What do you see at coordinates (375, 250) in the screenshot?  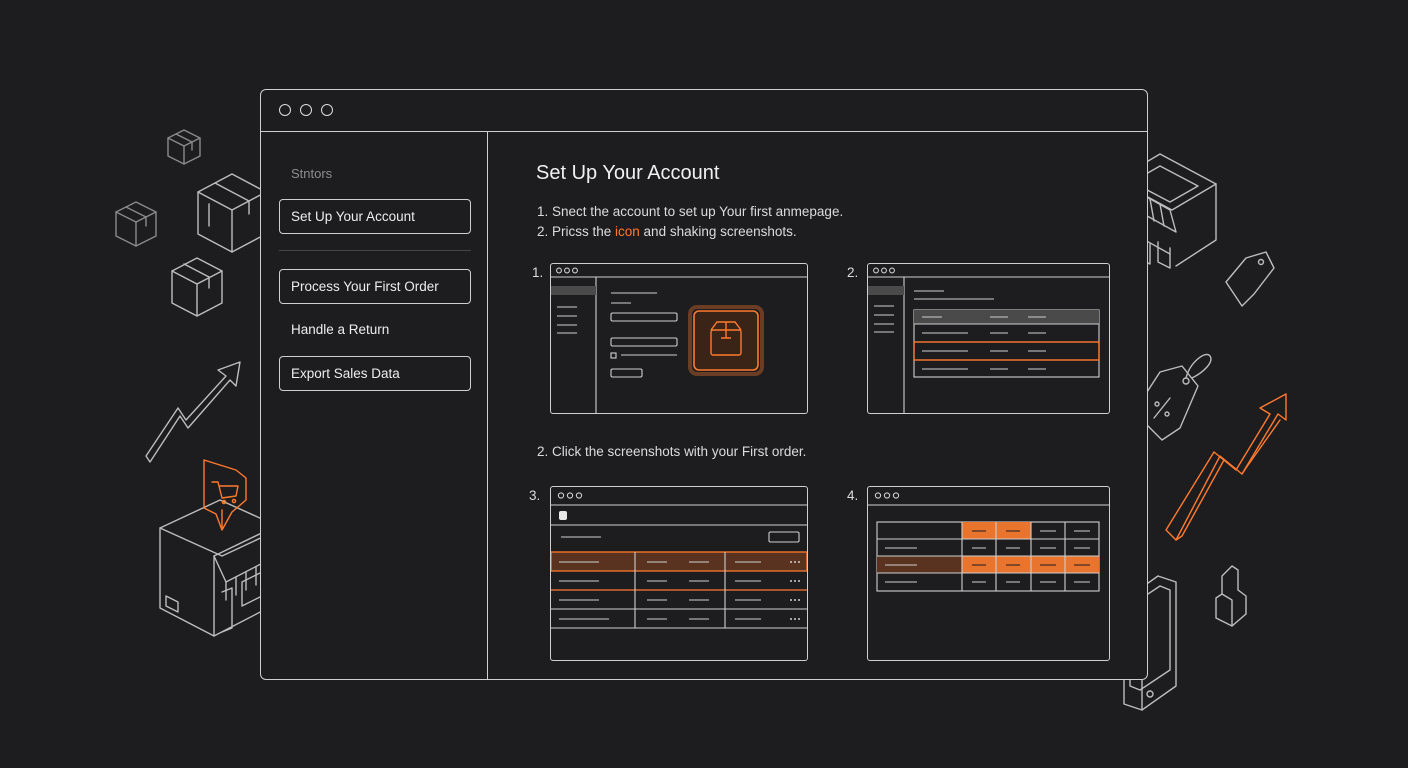 I see `sidebar-divider` at bounding box center [375, 250].